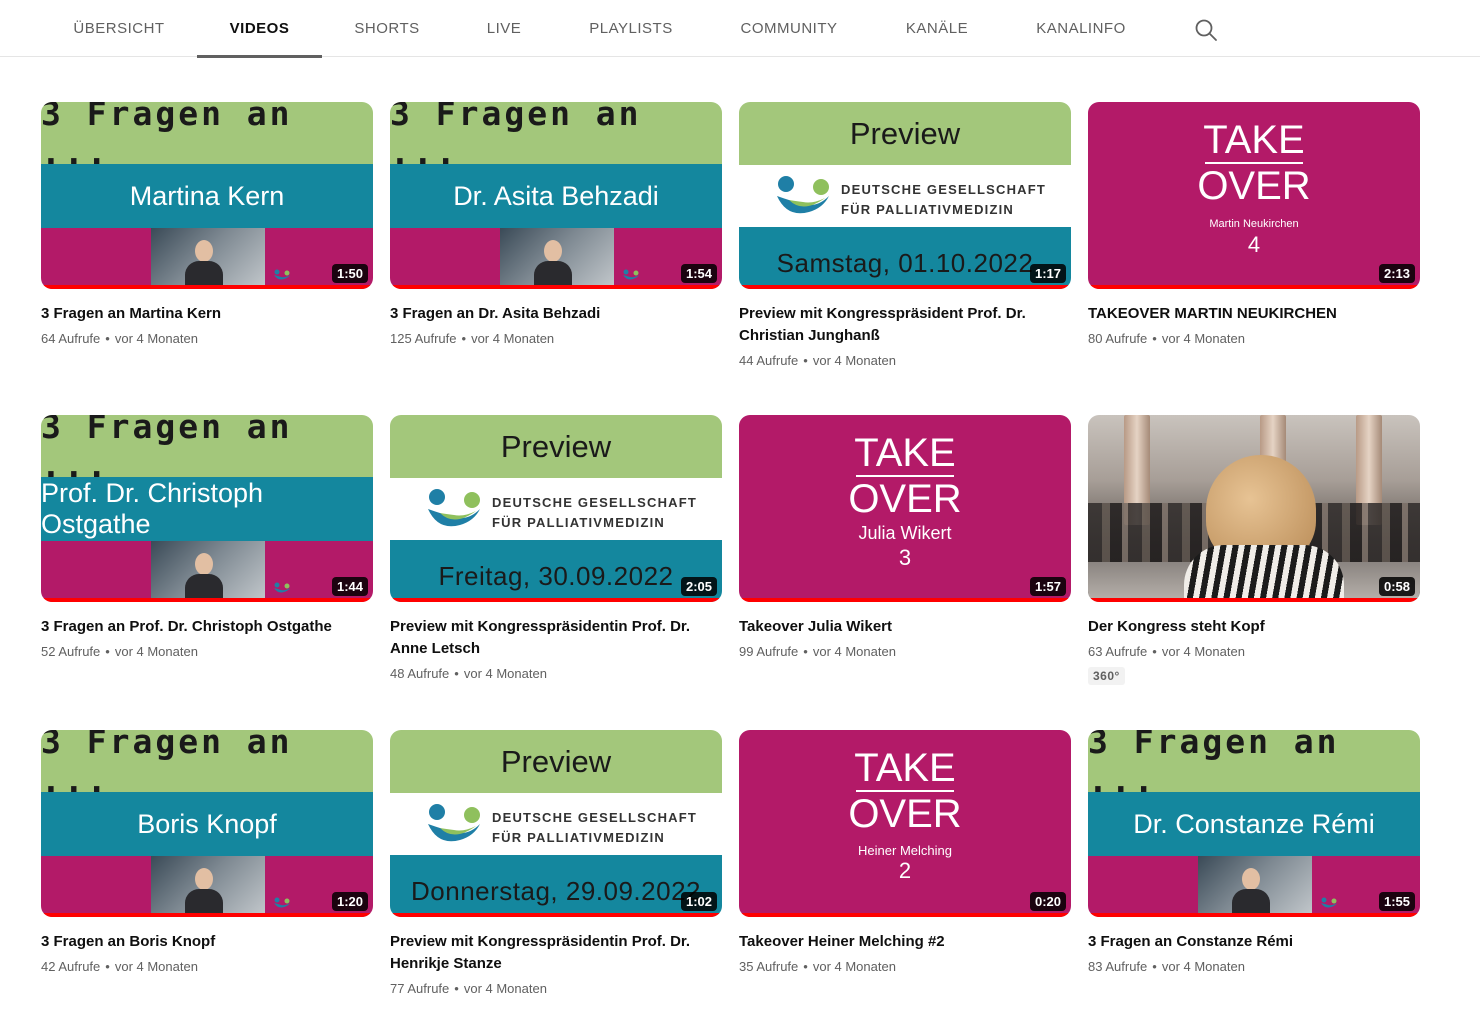  Describe the element at coordinates (905, 627) in the screenshot. I see `video-title: Takeover Julia Wikert` at that location.